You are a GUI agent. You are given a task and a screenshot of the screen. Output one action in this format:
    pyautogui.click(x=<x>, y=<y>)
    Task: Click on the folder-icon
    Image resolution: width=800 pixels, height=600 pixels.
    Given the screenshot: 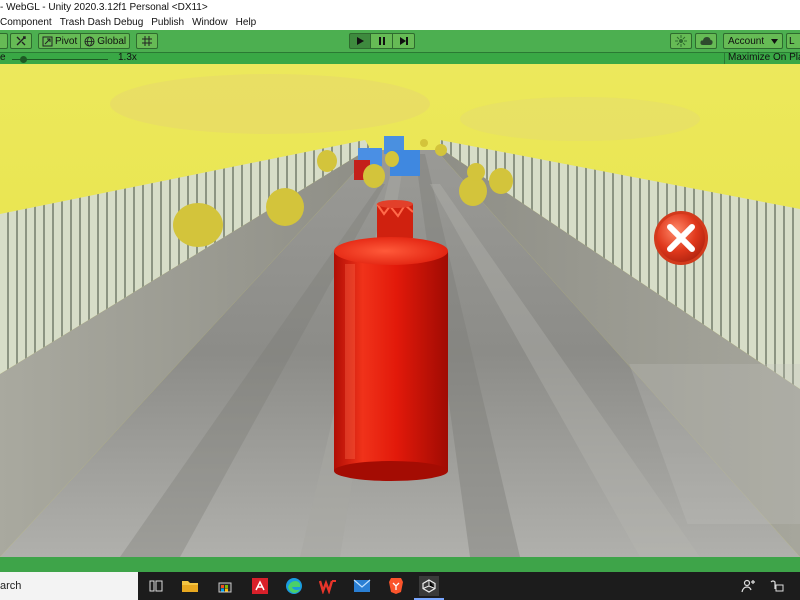 What is the action you would take?
    pyautogui.click(x=190, y=586)
    